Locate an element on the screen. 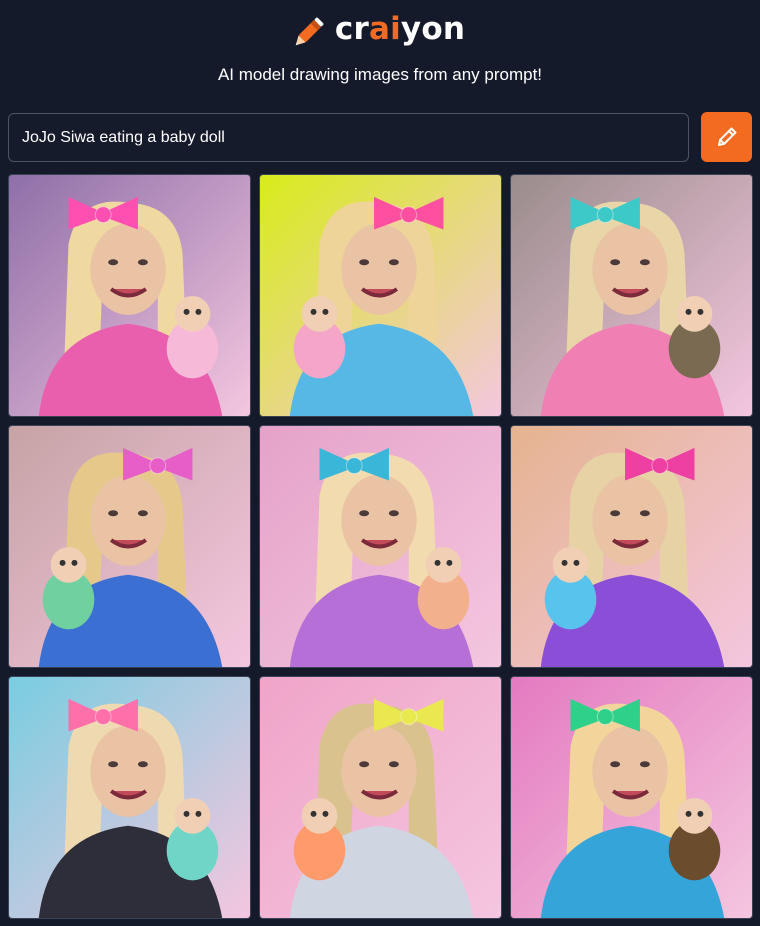 The image size is (760, 926). brand-logo: craiyon is located at coordinates (380, 29).